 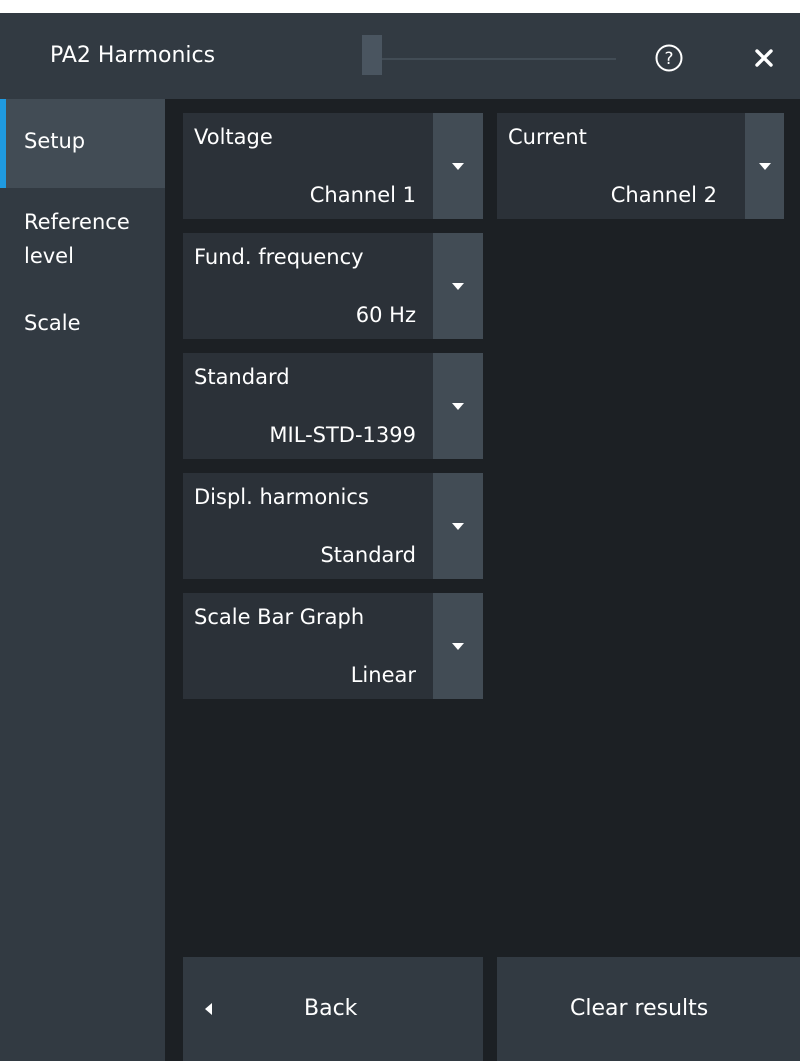 I want to click on current-value: Channel 2, so click(x=663, y=195).